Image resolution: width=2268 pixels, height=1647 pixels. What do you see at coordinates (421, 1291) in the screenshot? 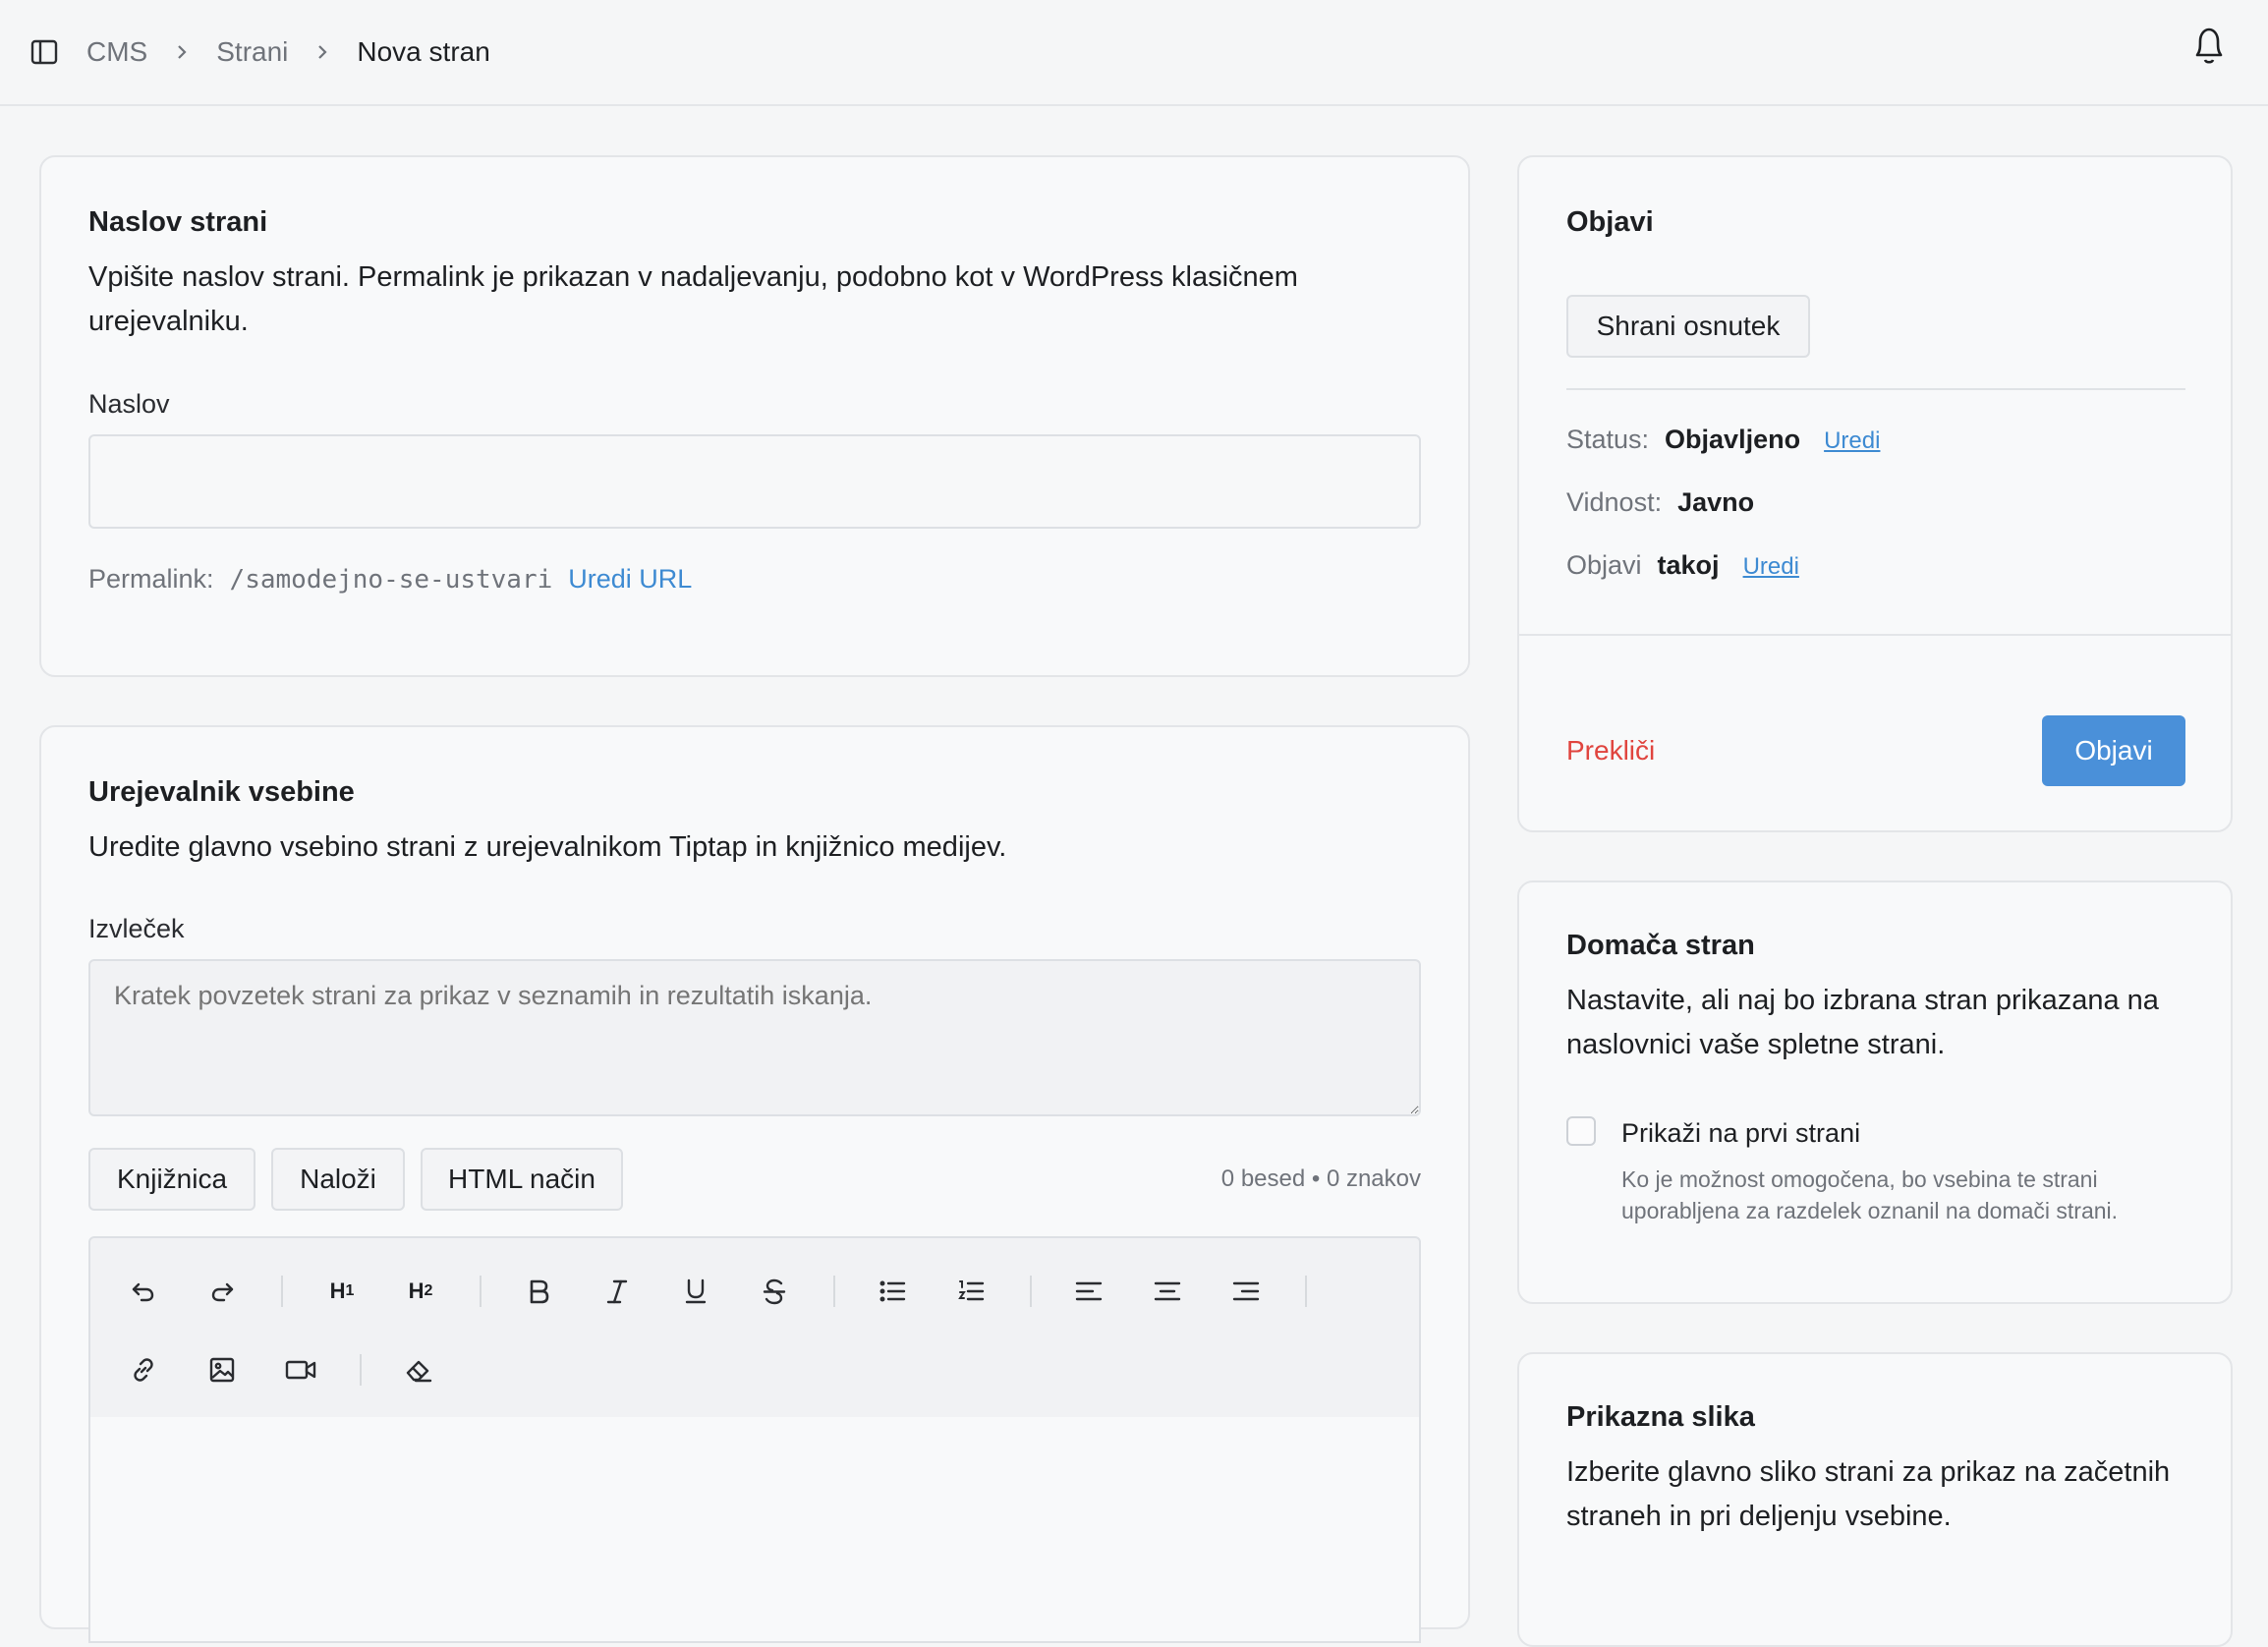
I see `heading-2-icon: H2` at bounding box center [421, 1291].